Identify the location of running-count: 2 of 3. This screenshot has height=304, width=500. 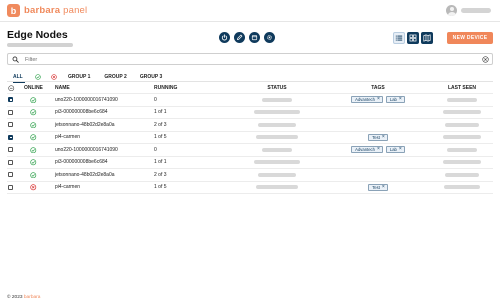
(160, 124).